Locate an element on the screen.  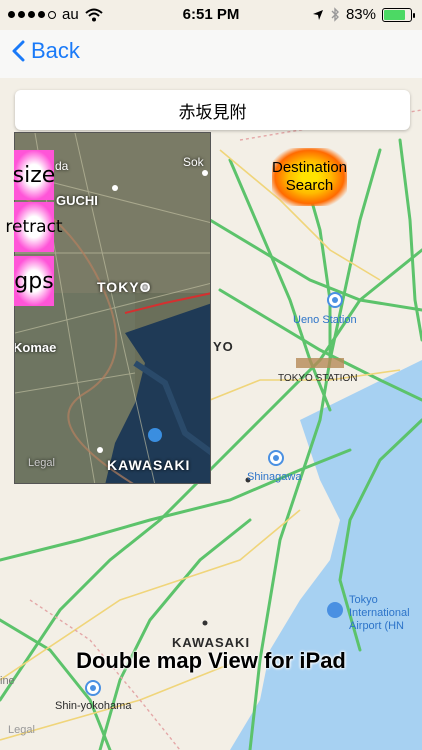
map-legal-link: Legal is located at coordinates (21, 730).